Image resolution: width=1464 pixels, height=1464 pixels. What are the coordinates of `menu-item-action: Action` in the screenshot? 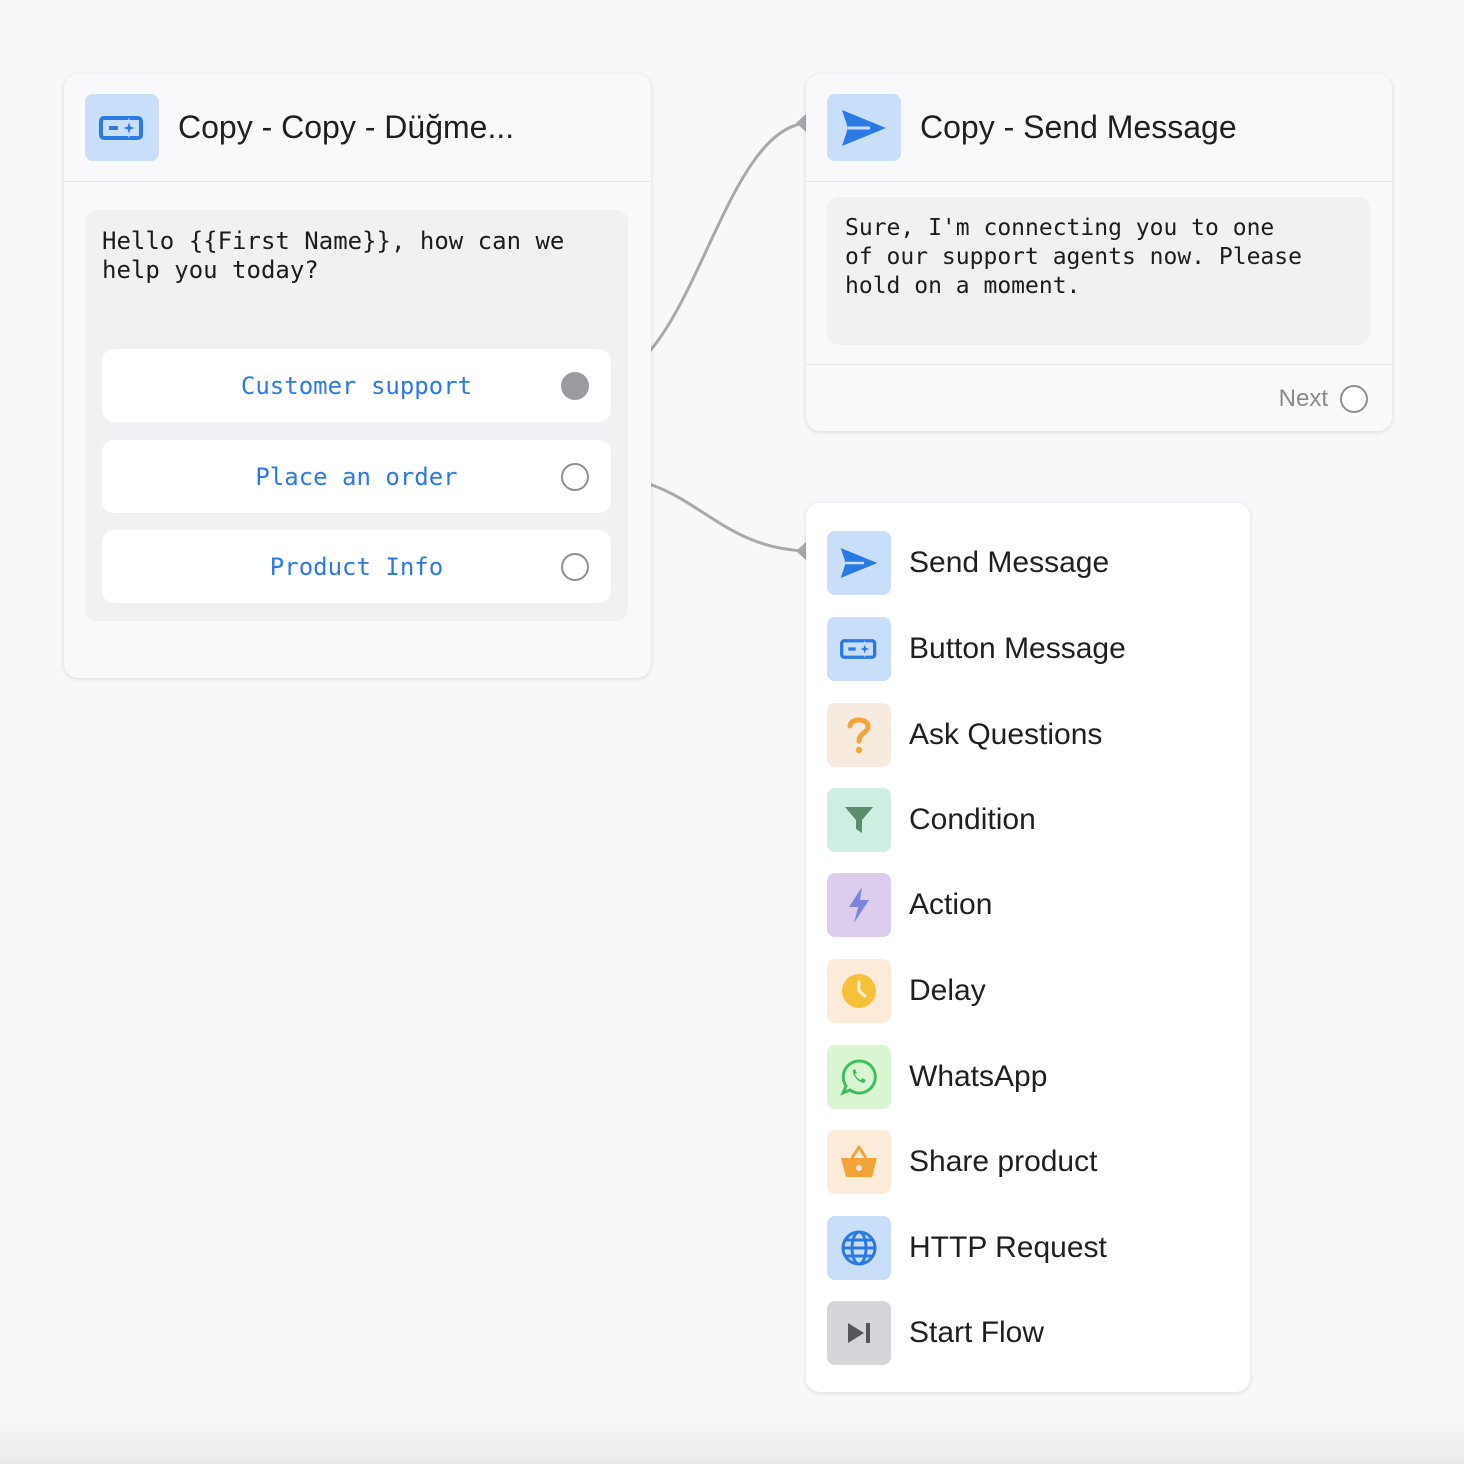 It's located at (909, 905).